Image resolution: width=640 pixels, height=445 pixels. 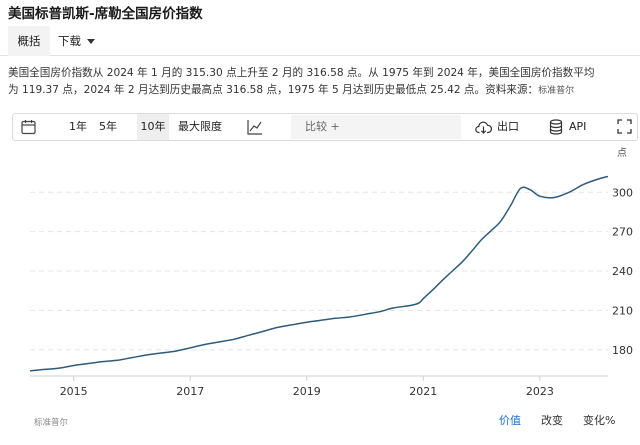 I want to click on tab-bar: 概括 下载, so click(x=320, y=41).